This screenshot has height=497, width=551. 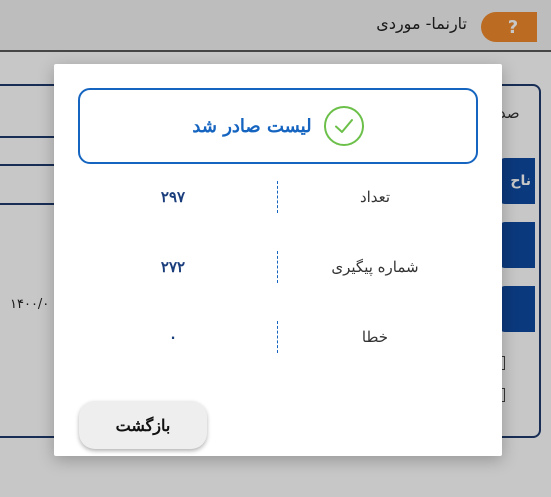 I want to click on success-message: لیست صادر شد, so click(x=252, y=126).